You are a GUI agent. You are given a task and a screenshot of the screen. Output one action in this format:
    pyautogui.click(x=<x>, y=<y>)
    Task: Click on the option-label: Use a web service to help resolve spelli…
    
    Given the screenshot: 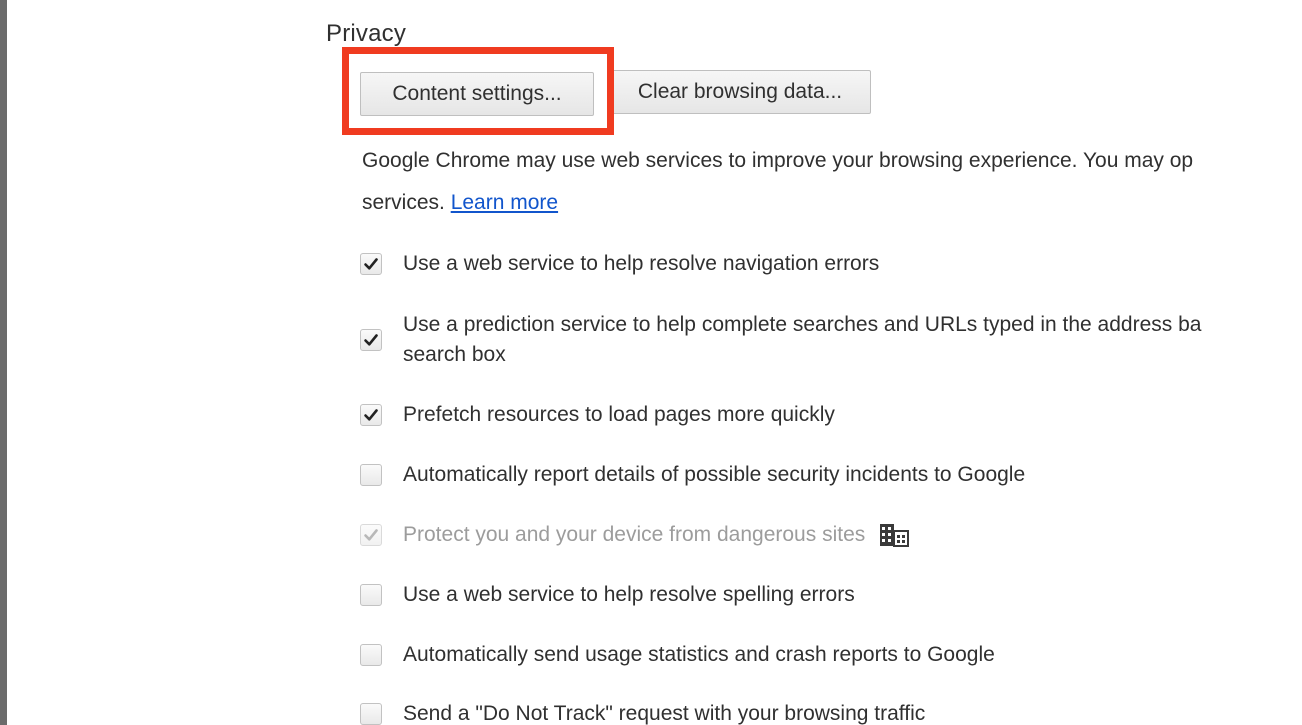 What is the action you would take?
    pyautogui.click(x=629, y=594)
    